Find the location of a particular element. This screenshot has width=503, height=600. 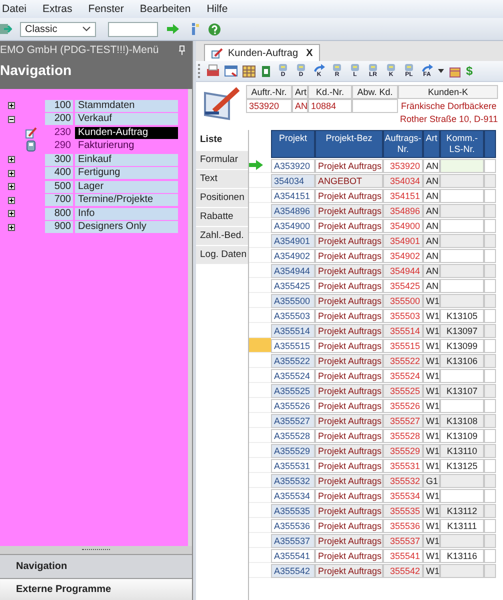

menu-entry: Info is located at coordinates (126, 214).